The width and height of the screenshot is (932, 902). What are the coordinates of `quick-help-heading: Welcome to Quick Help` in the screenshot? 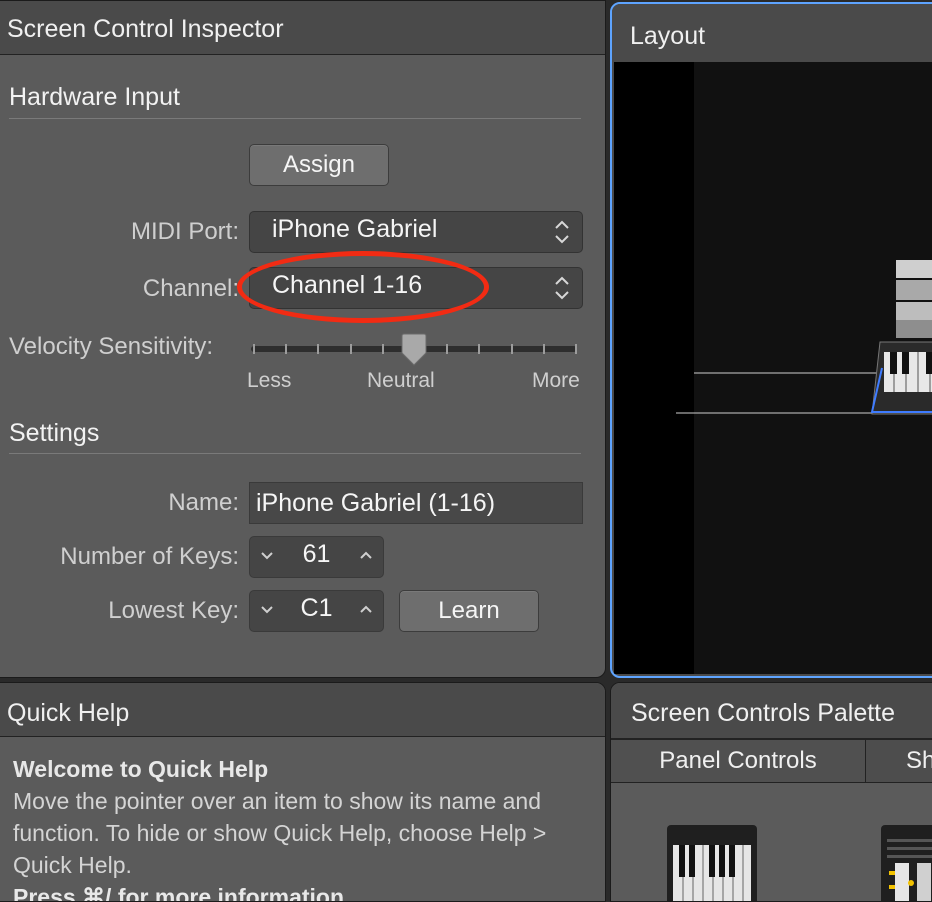 It's located at (141, 769).